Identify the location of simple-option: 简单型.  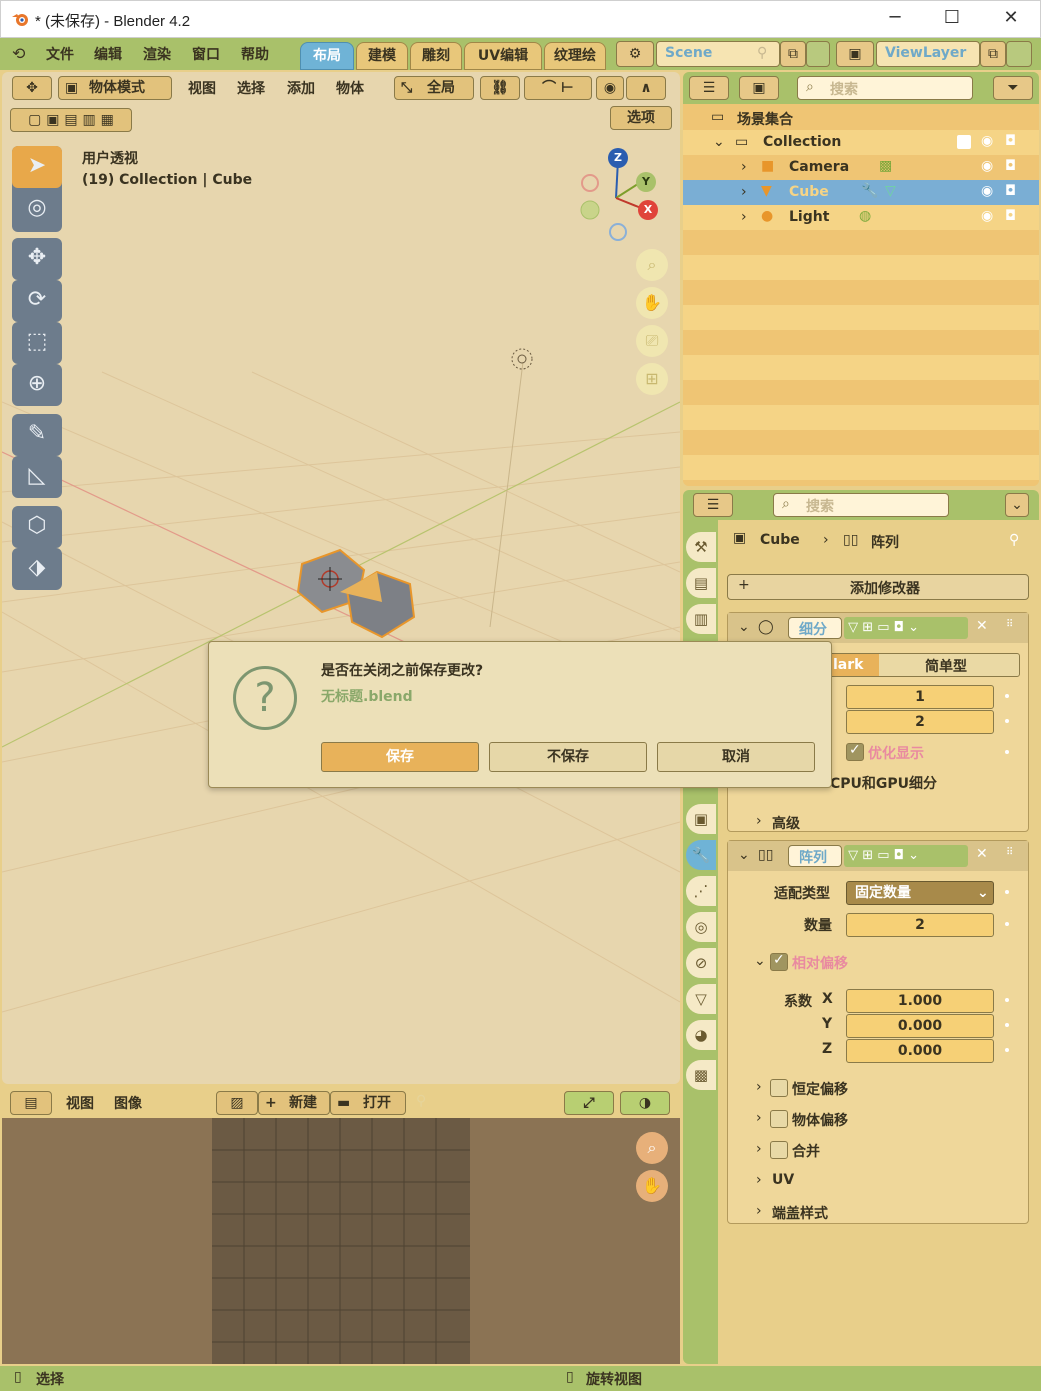
(946, 666).